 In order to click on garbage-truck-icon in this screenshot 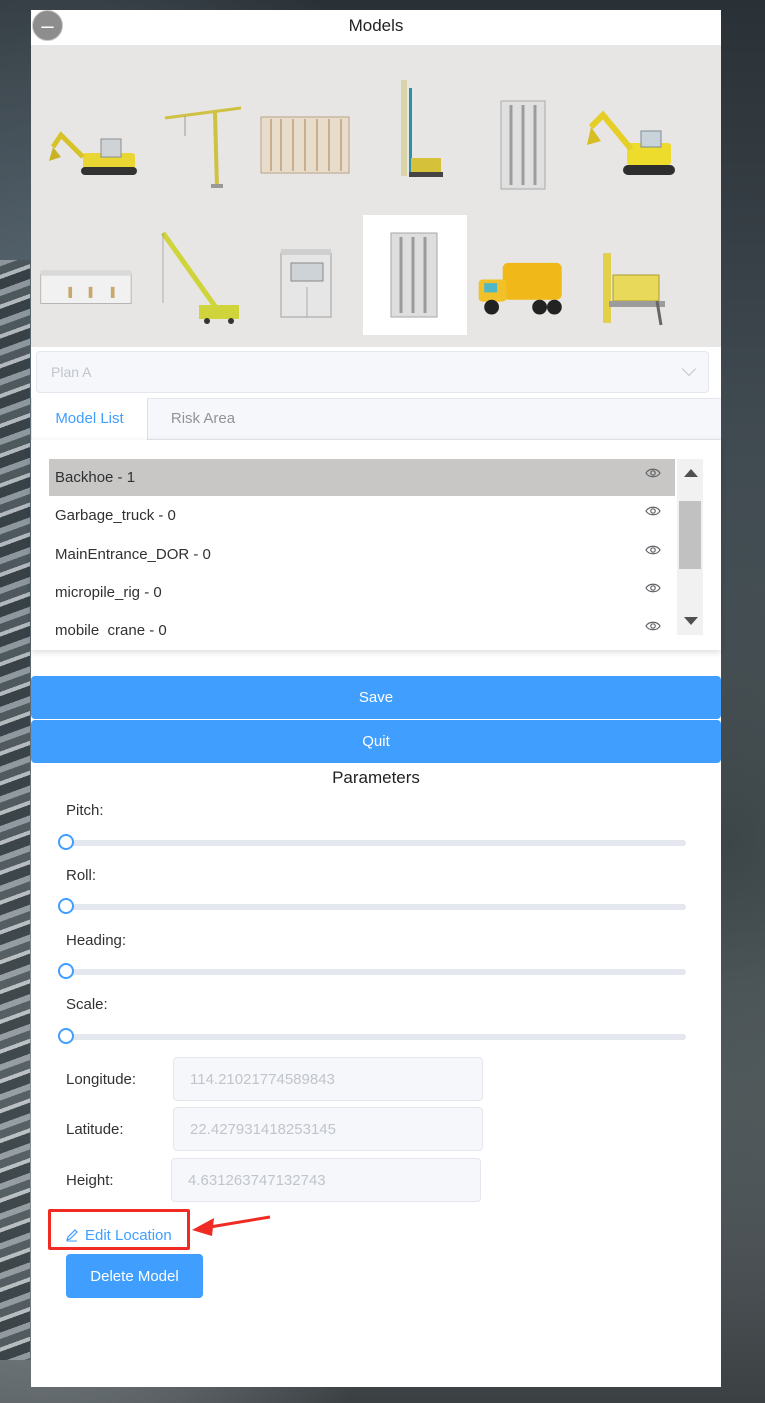, I will do `click(520, 288)`.